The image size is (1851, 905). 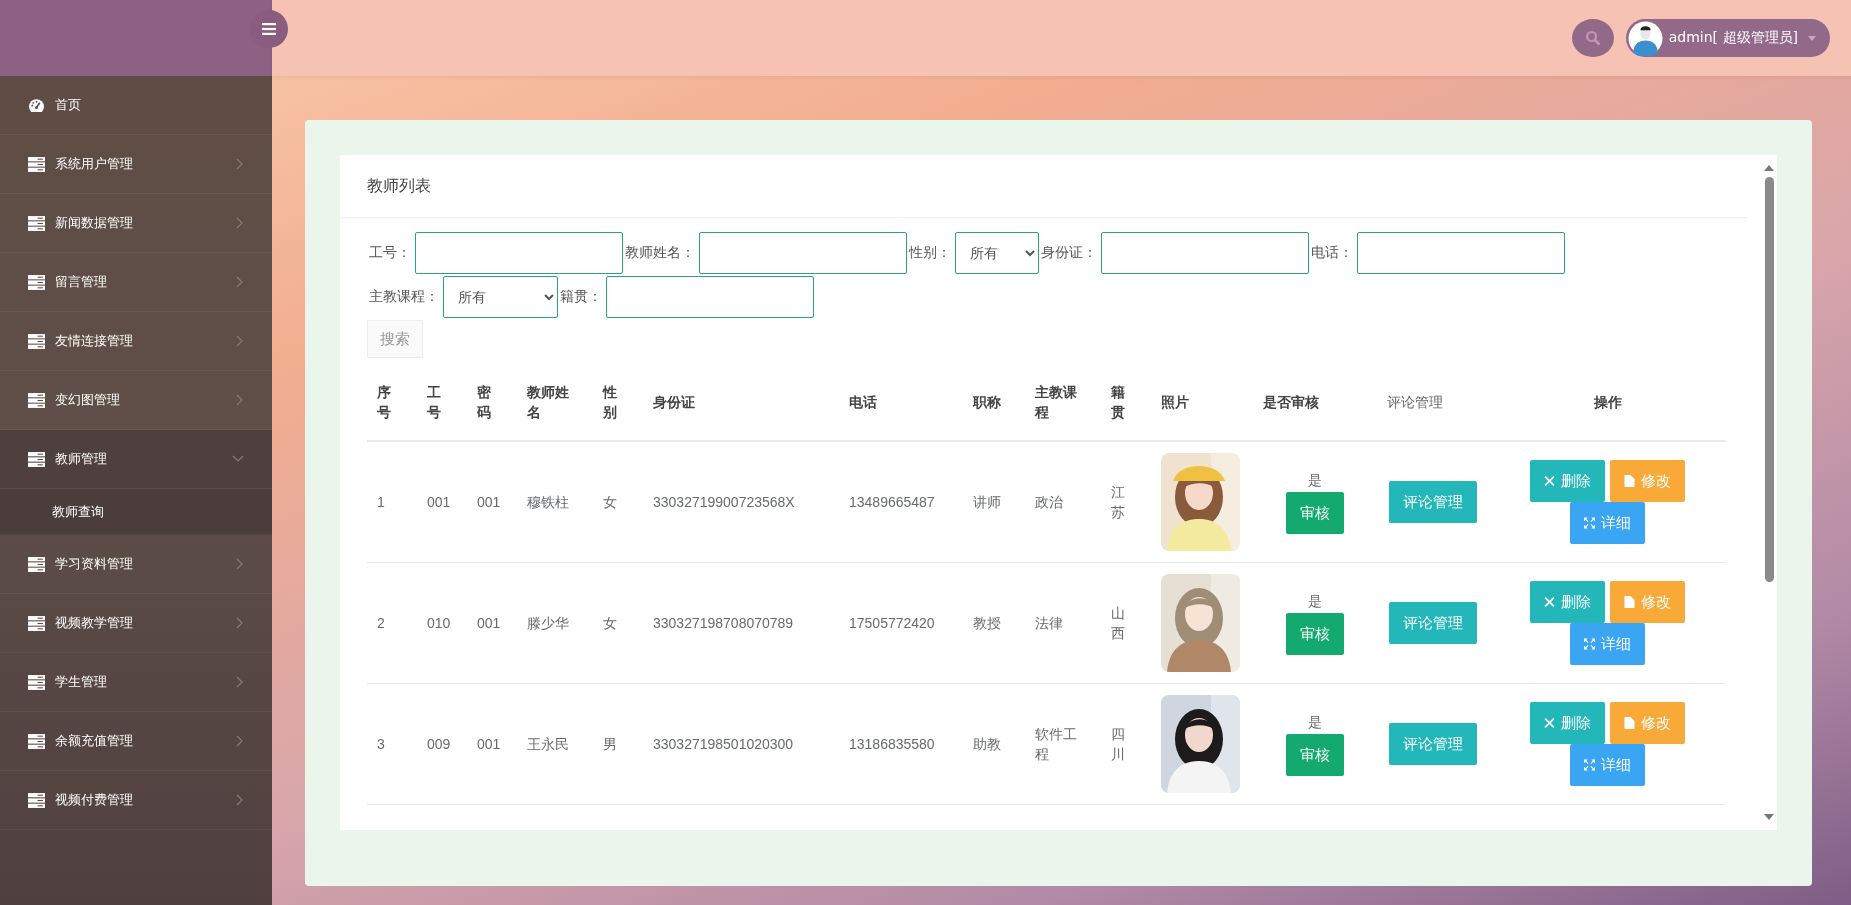 What do you see at coordinates (1769, 379) in the screenshot?
I see `scrollbar-thumb` at bounding box center [1769, 379].